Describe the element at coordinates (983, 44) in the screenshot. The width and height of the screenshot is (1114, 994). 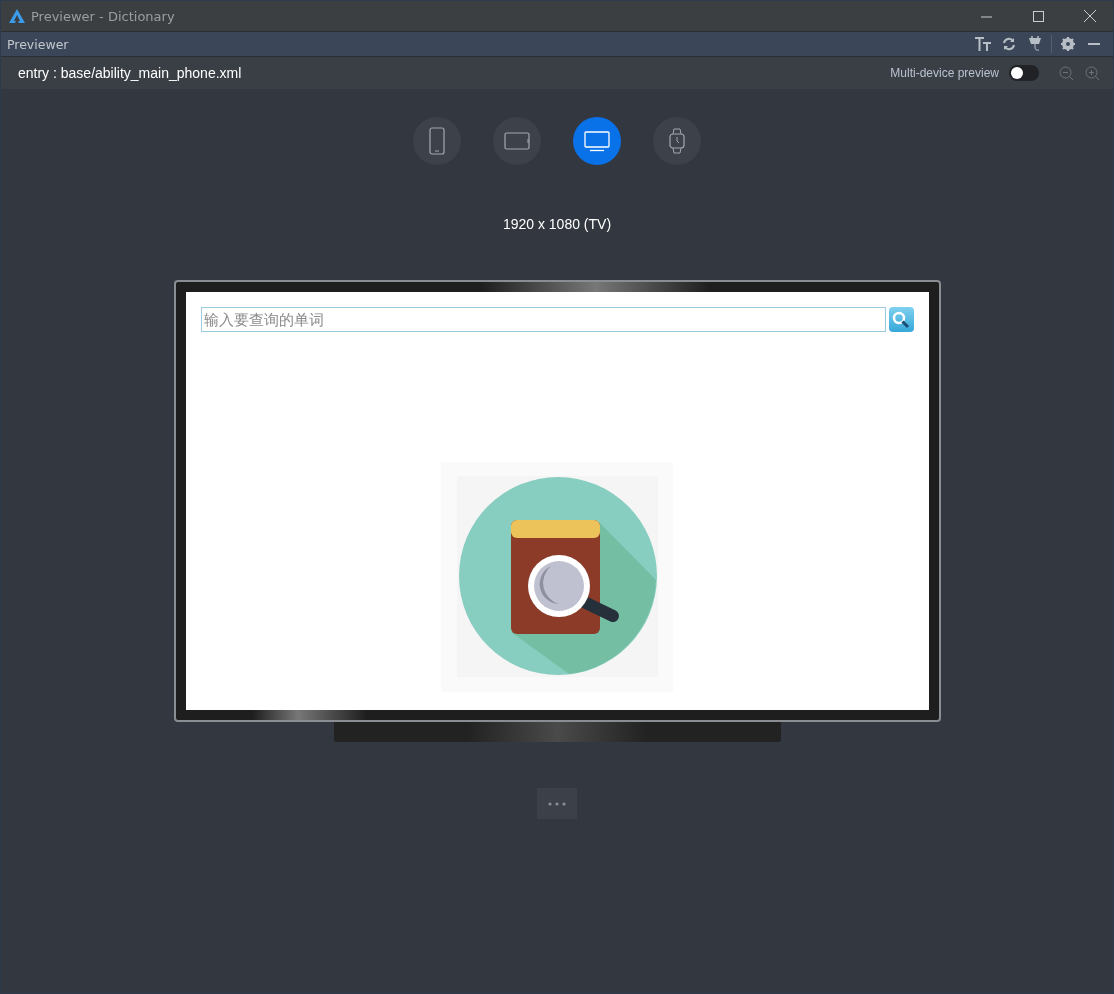
I see `font-size-icon` at that location.